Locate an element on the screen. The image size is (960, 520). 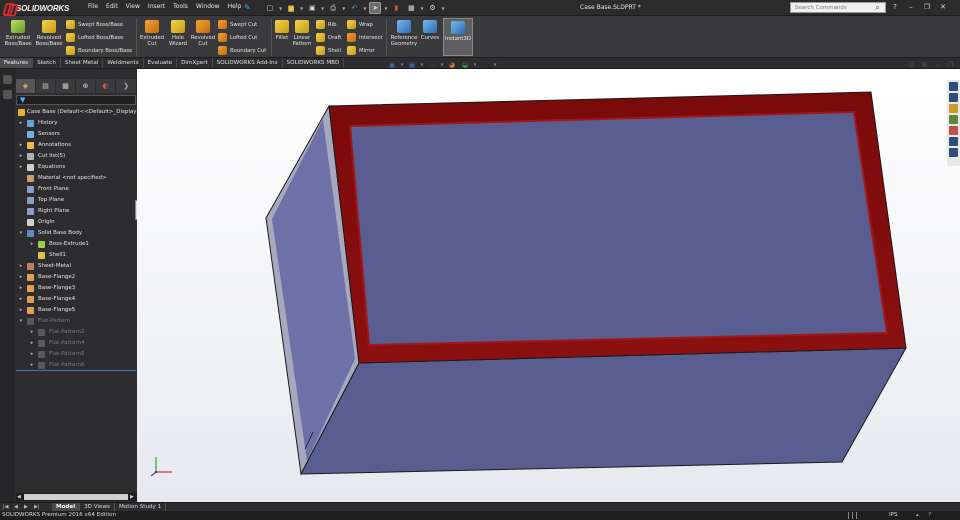
menu-view: View is located at coordinates (133, 6).